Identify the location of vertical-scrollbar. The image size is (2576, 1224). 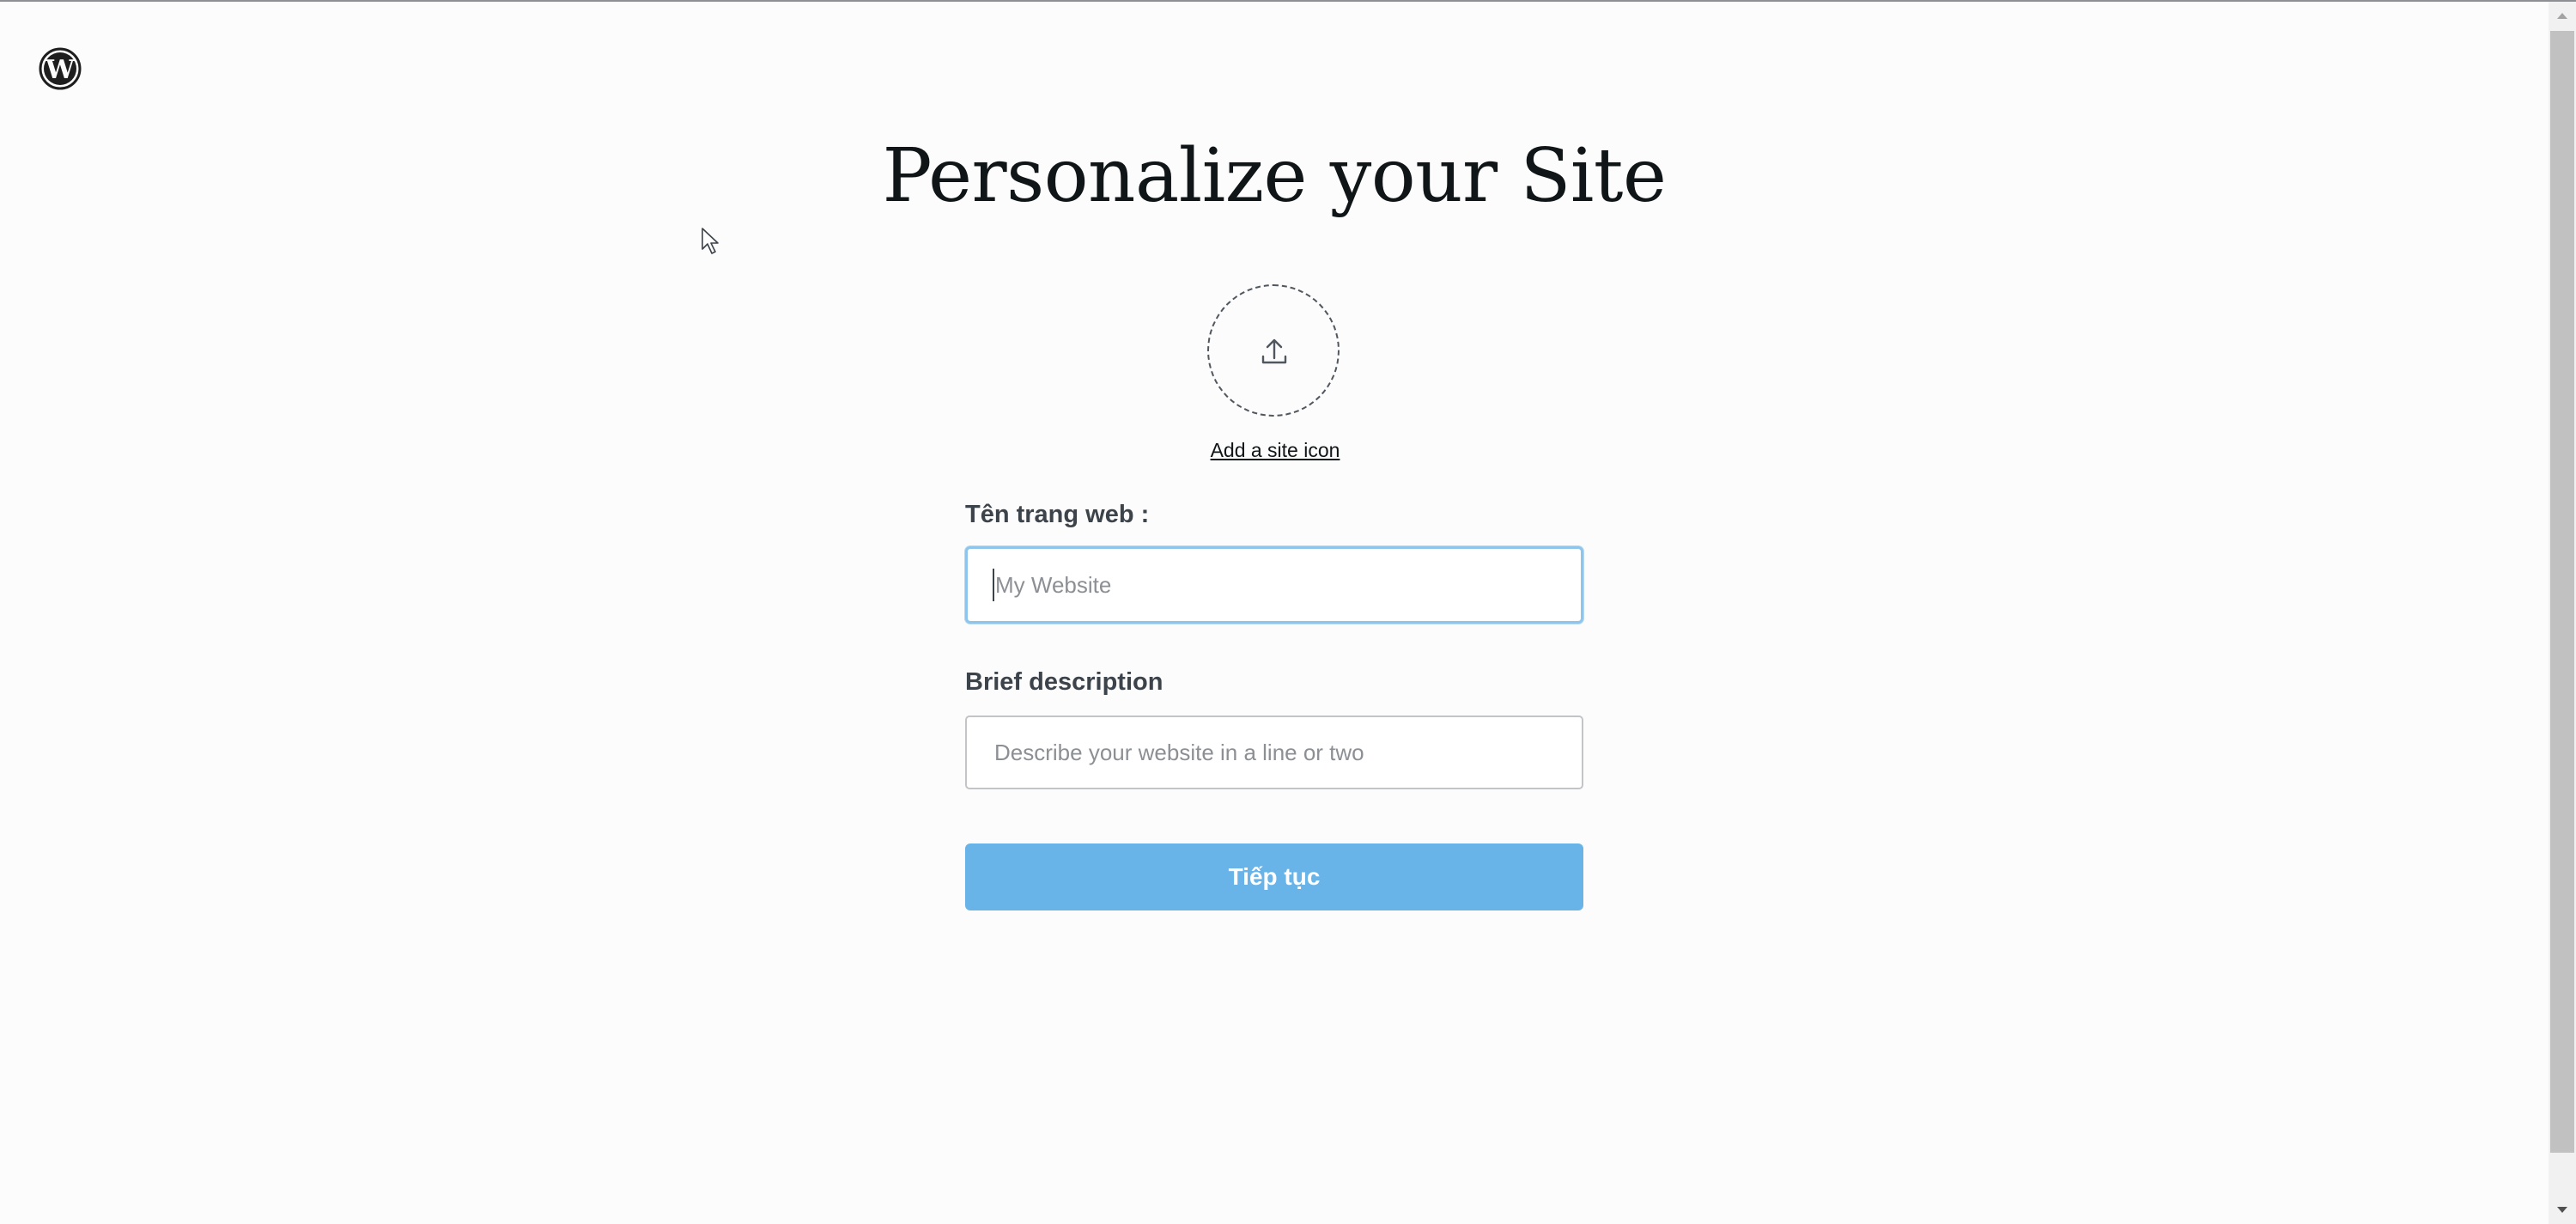
(2562, 613).